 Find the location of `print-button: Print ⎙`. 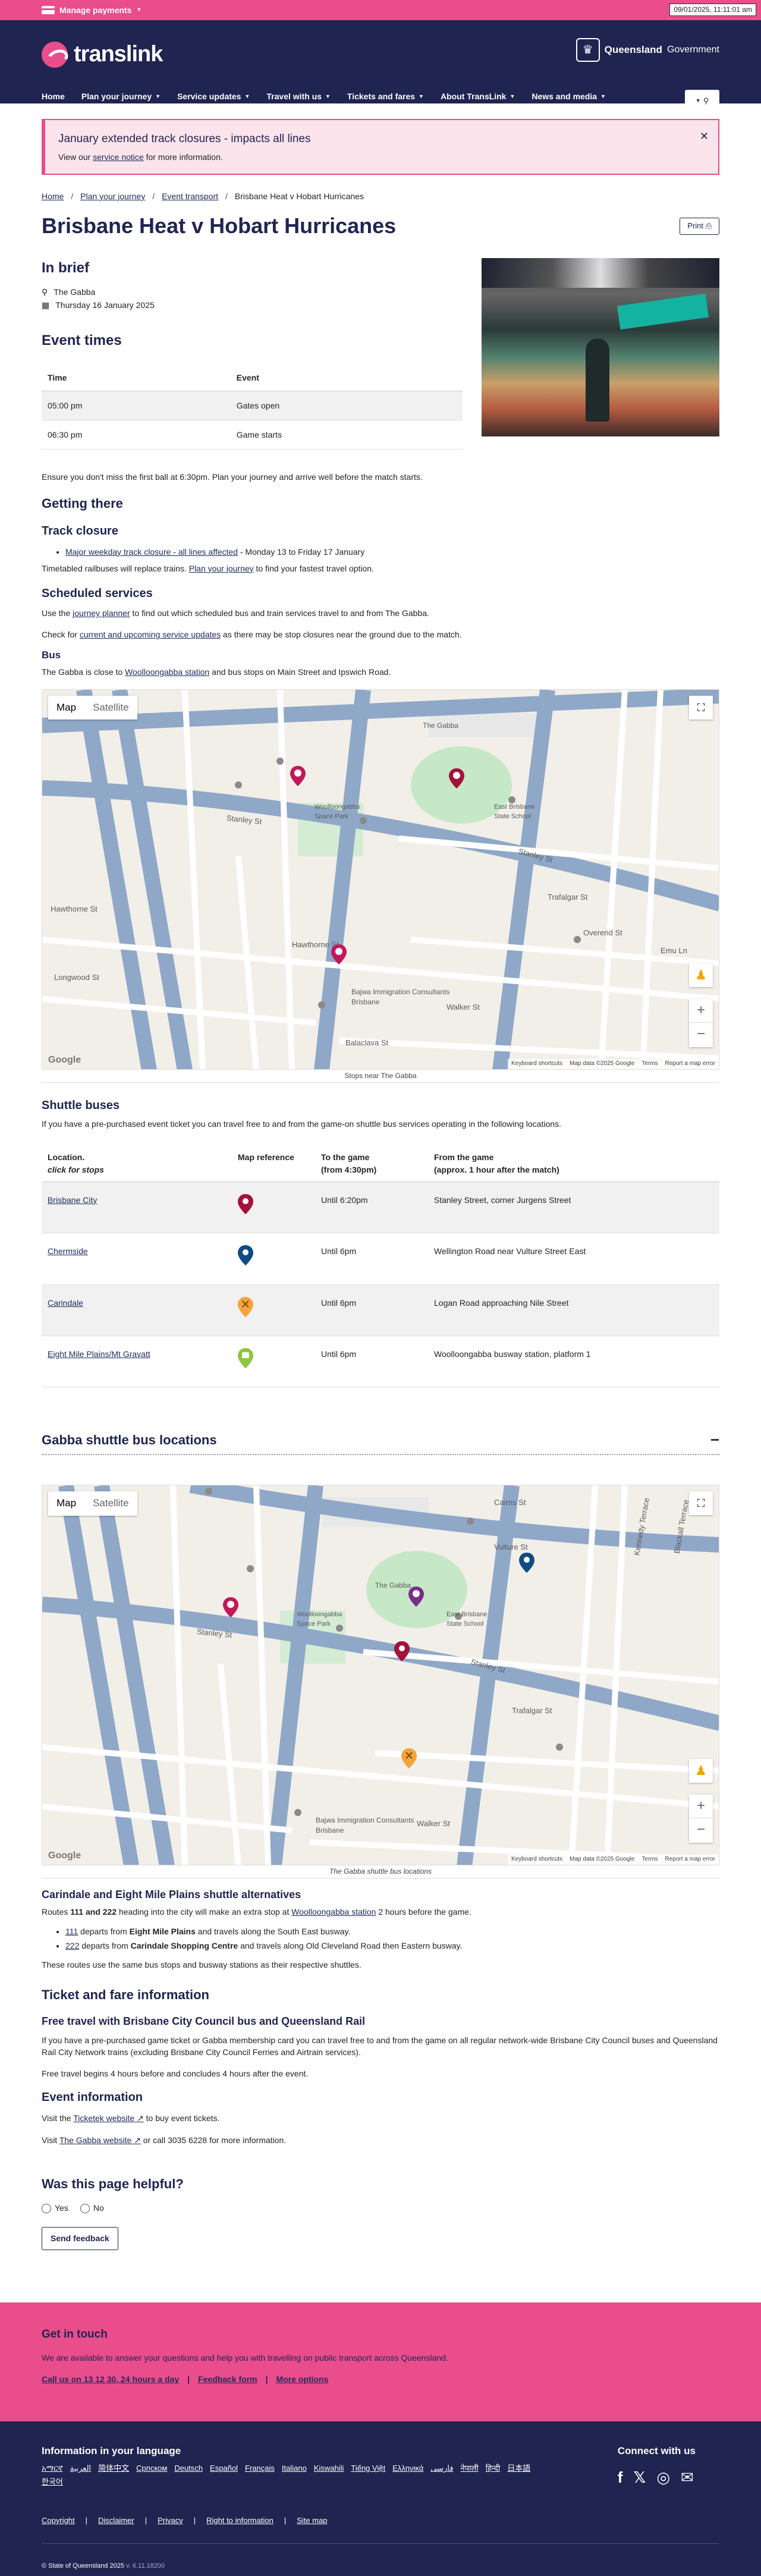

print-button: Print ⎙ is located at coordinates (699, 226).